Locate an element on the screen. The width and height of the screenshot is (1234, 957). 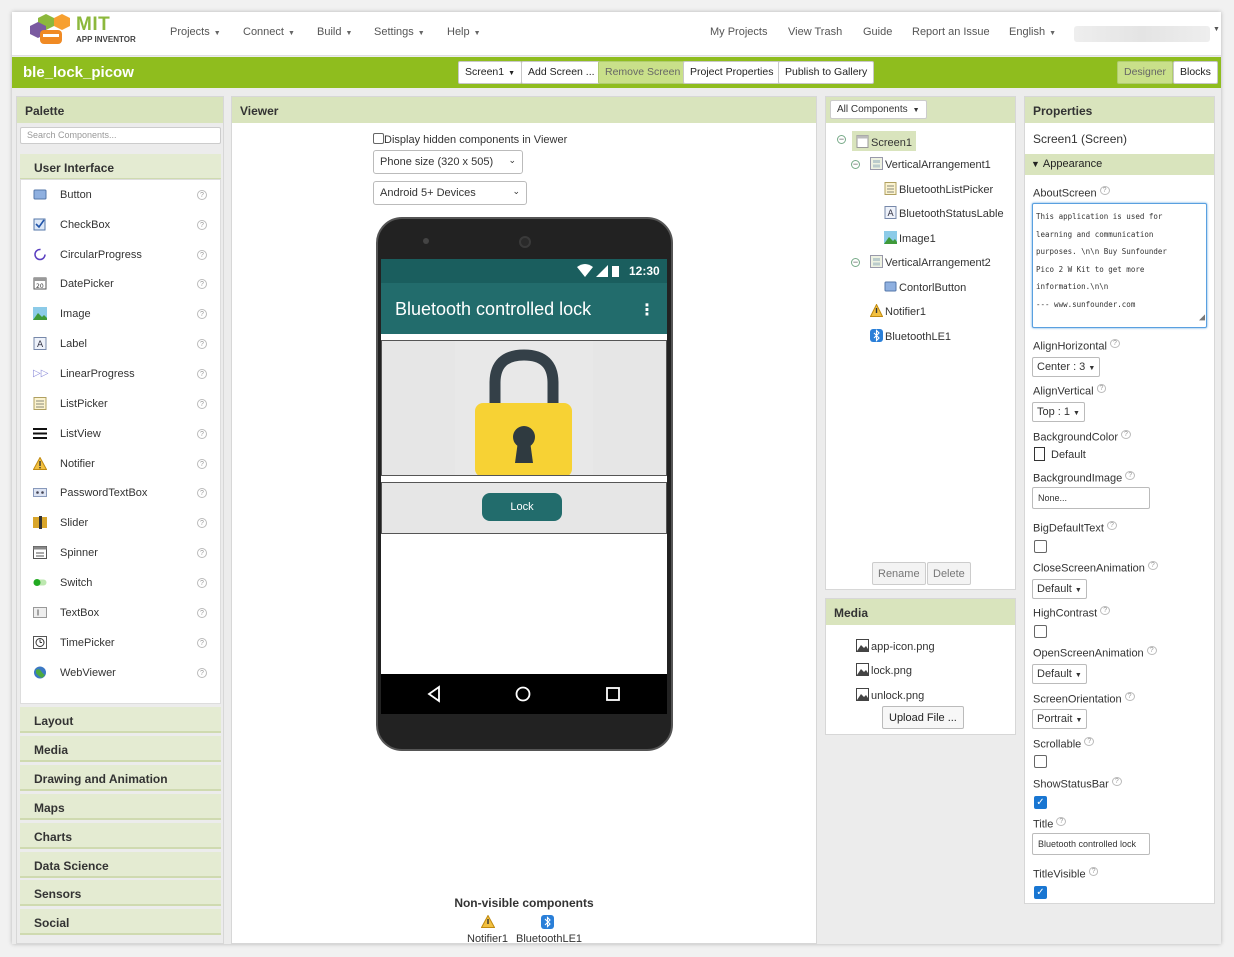
palette-item-label: A Label ? is located at coordinates (120, 344).